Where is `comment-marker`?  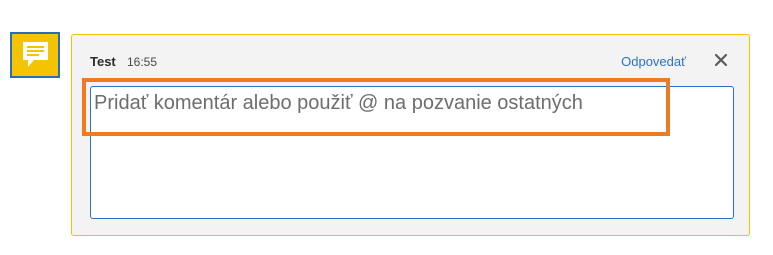 comment-marker is located at coordinates (35, 55).